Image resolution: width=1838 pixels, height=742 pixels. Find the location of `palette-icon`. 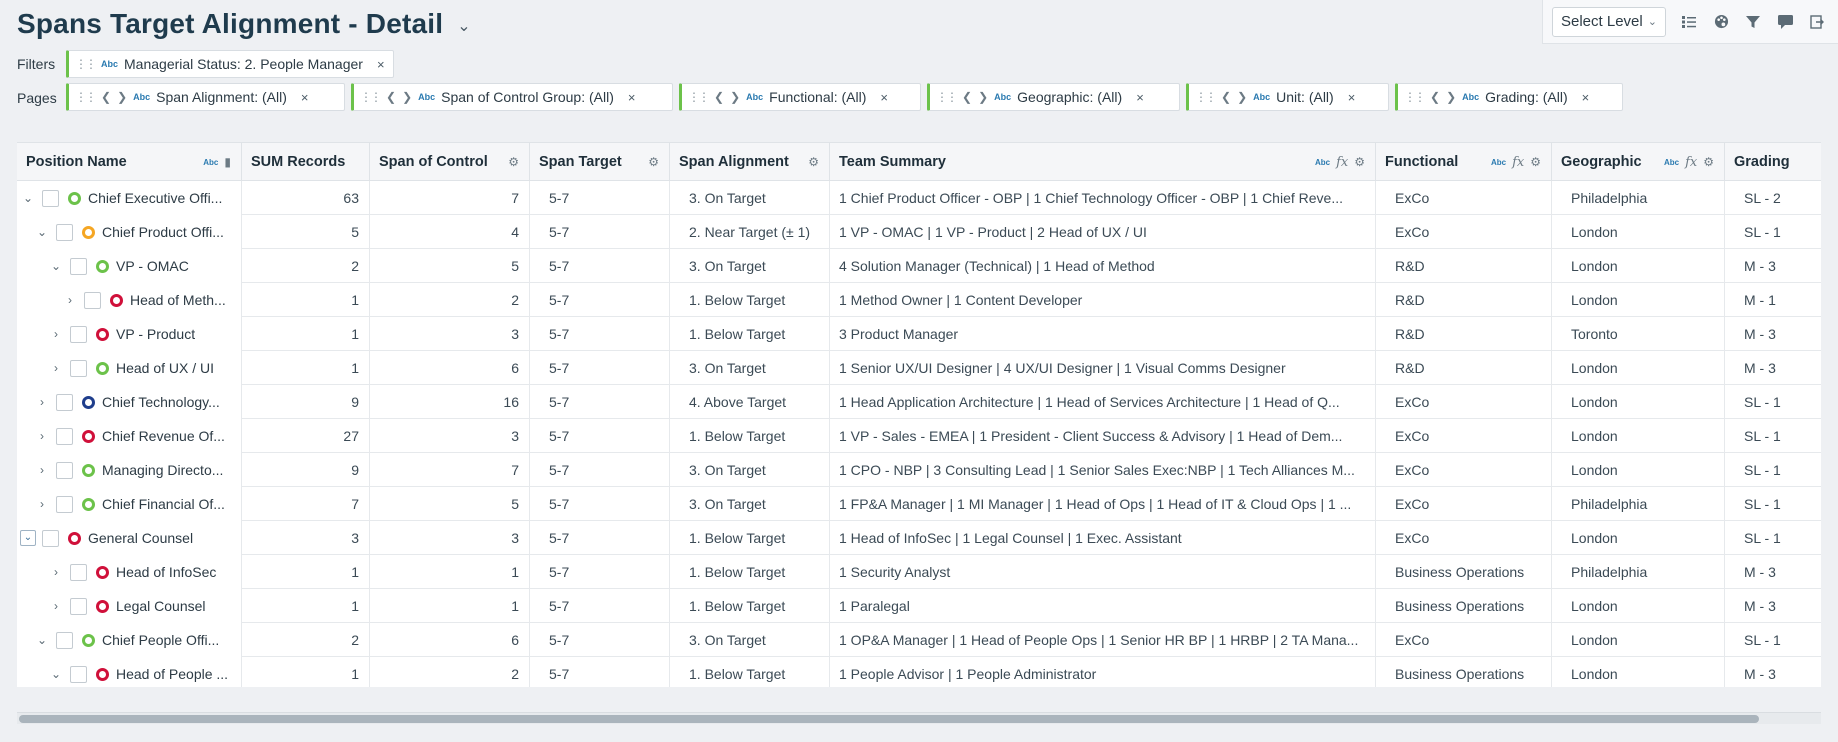

palette-icon is located at coordinates (1721, 22).